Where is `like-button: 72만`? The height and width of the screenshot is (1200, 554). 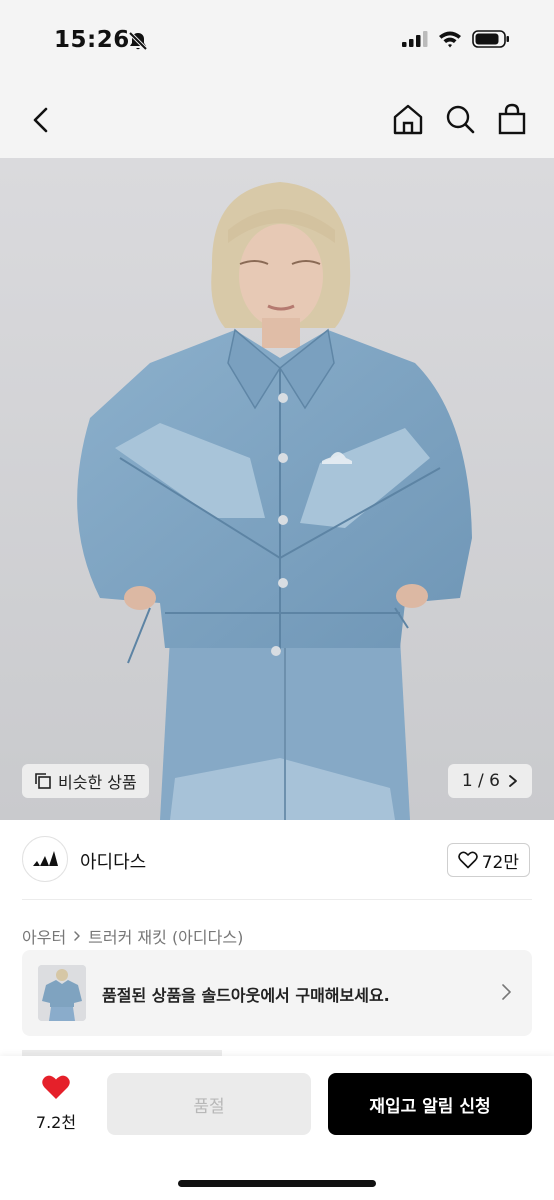
like-button: 72만 is located at coordinates (488, 860).